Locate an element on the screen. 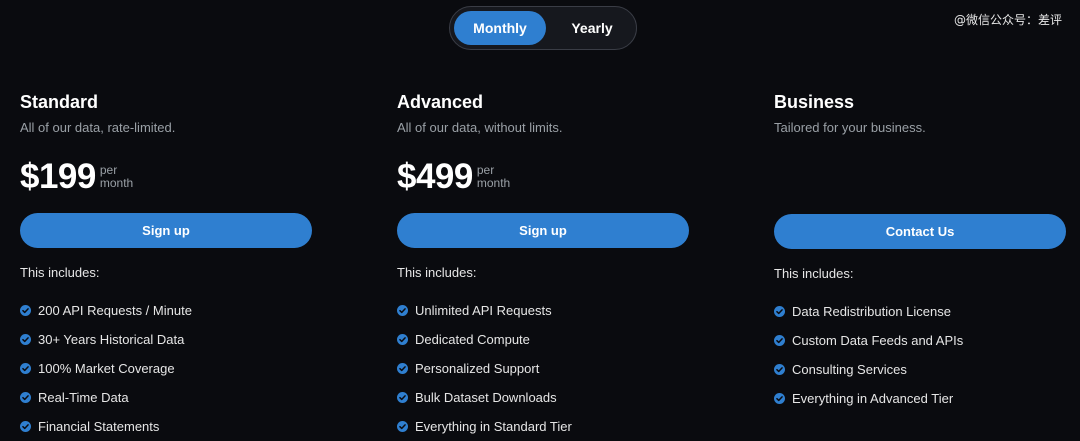 The width and height of the screenshot is (1080, 441). feature-item: Everything in Standard Tier is located at coordinates (543, 426).